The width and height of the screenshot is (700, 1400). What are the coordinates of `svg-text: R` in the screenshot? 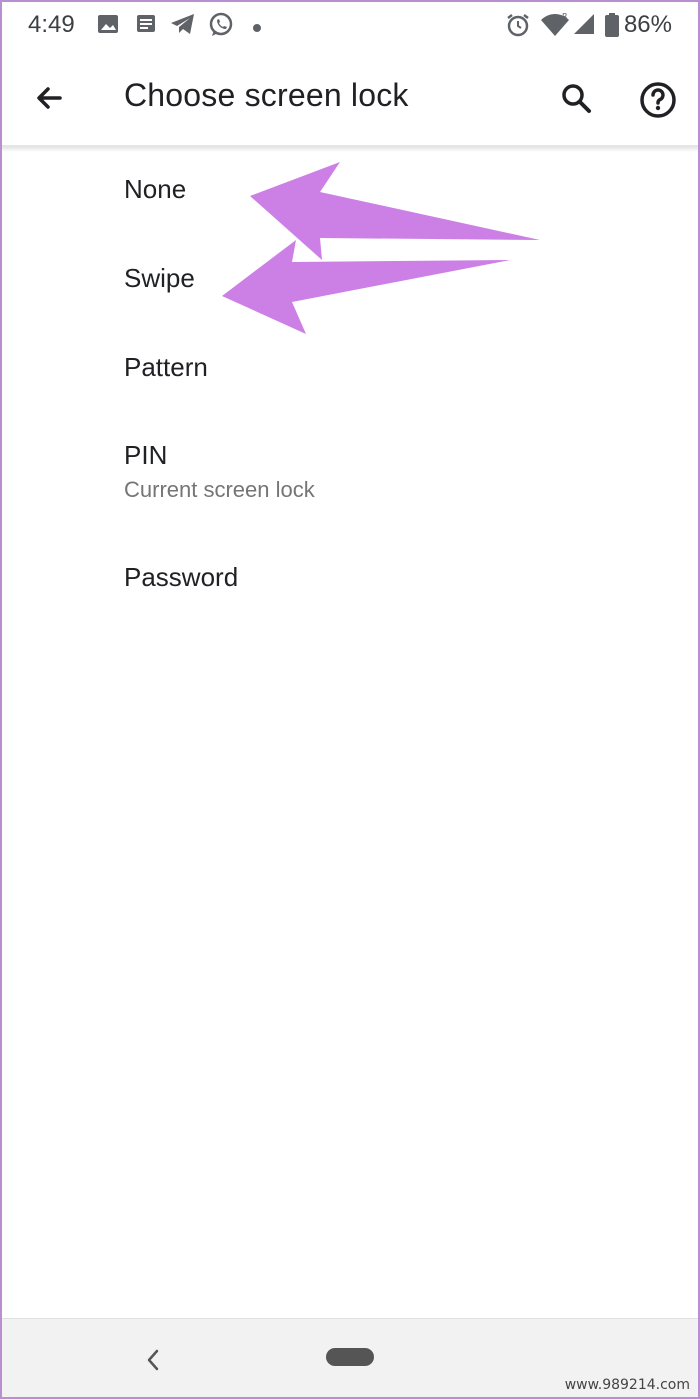 It's located at (565, 16).